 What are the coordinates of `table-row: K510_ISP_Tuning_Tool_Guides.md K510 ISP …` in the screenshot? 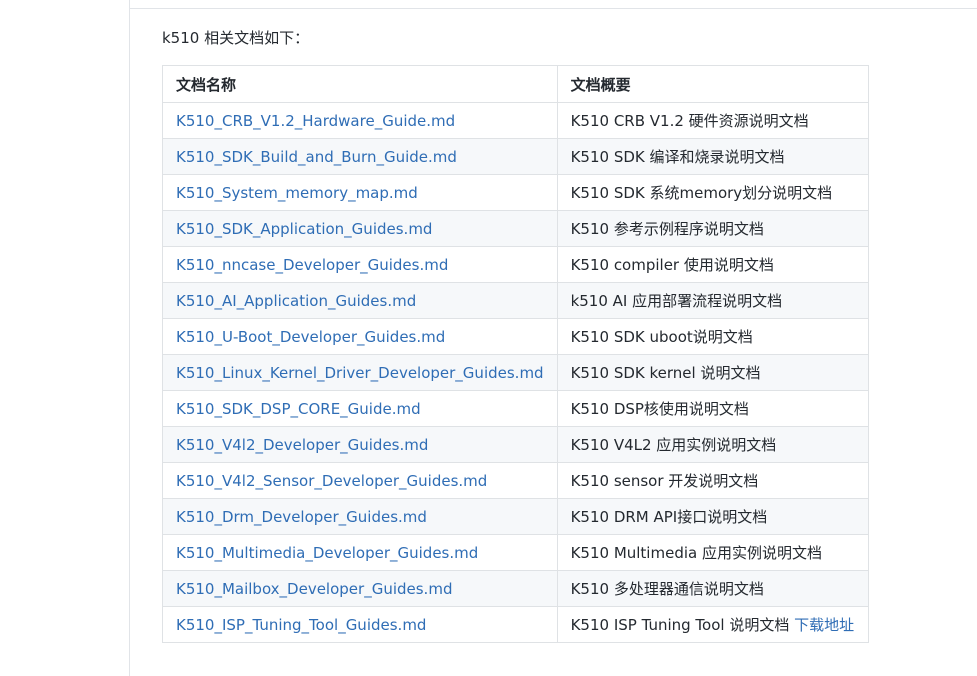 It's located at (515, 624).